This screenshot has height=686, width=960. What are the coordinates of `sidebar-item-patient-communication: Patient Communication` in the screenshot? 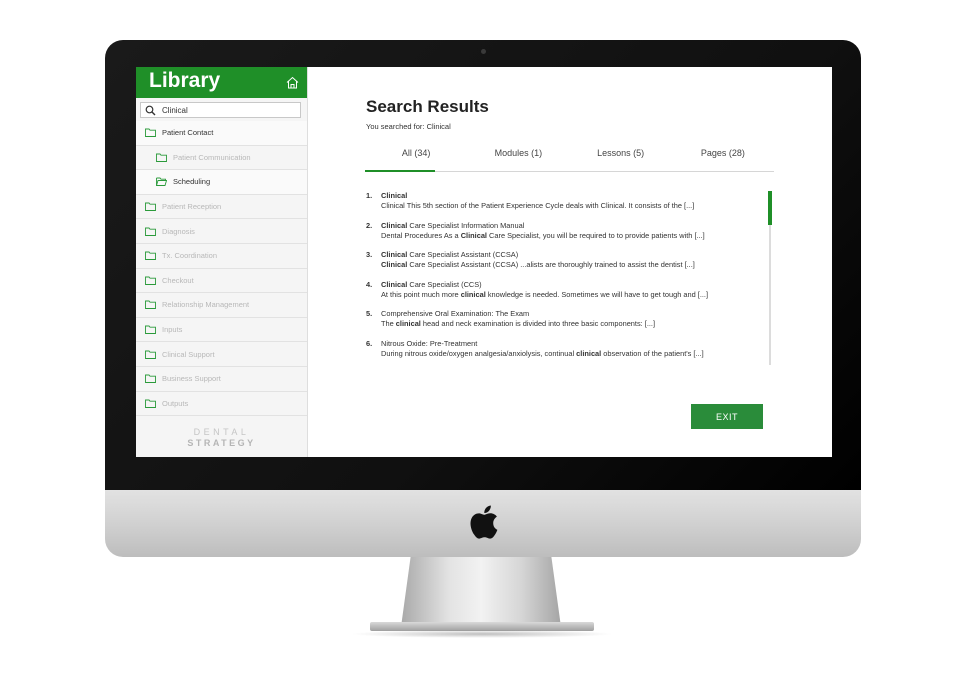 It's located at (221, 158).